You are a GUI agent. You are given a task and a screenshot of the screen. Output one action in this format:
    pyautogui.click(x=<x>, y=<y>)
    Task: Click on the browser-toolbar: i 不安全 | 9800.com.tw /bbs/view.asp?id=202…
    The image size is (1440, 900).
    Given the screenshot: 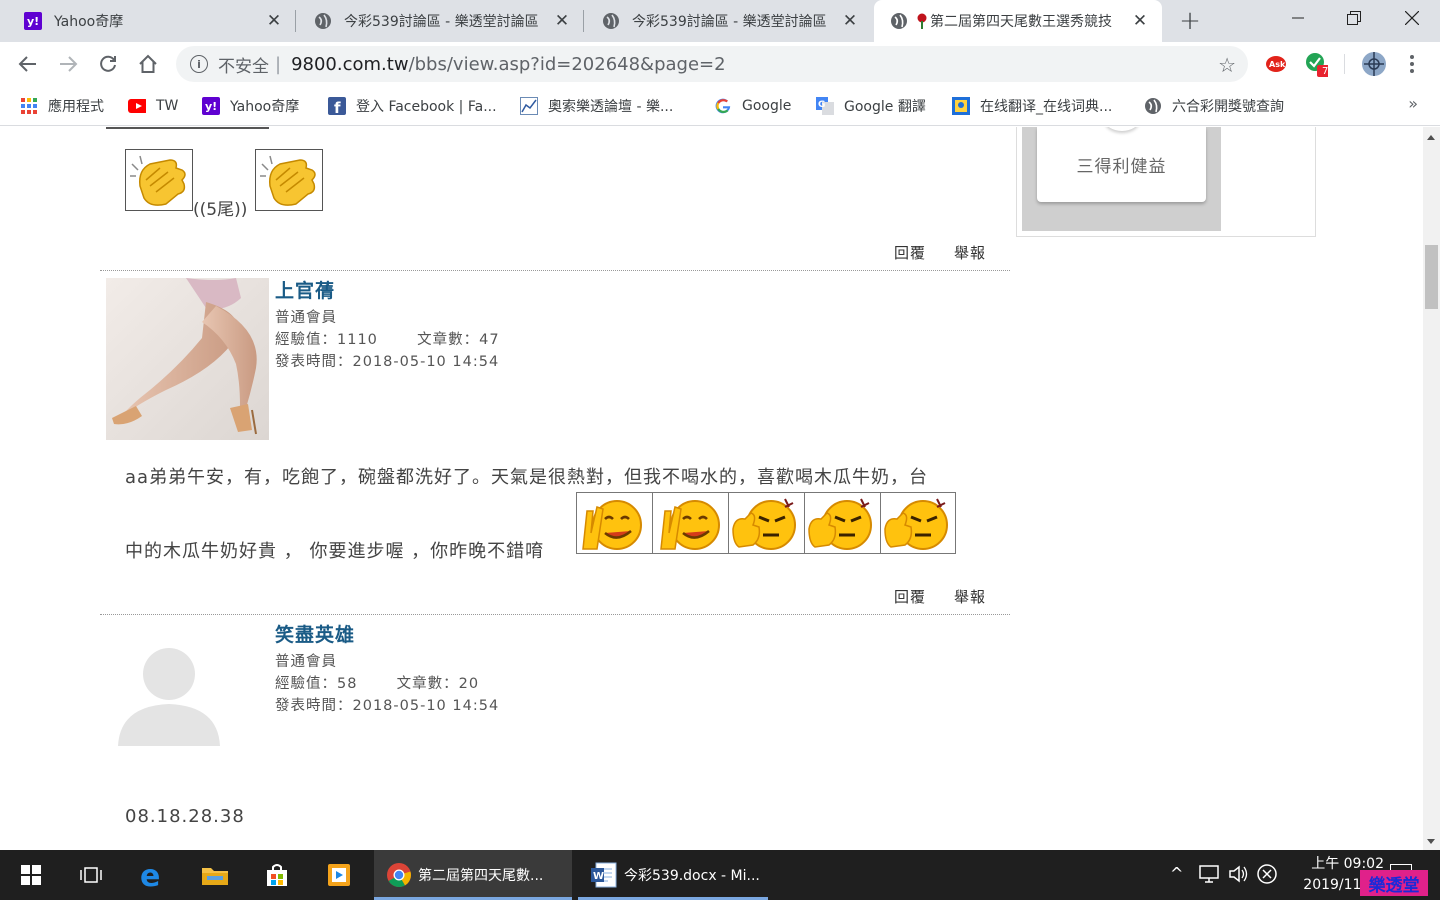 What is the action you would take?
    pyautogui.click(x=720, y=64)
    